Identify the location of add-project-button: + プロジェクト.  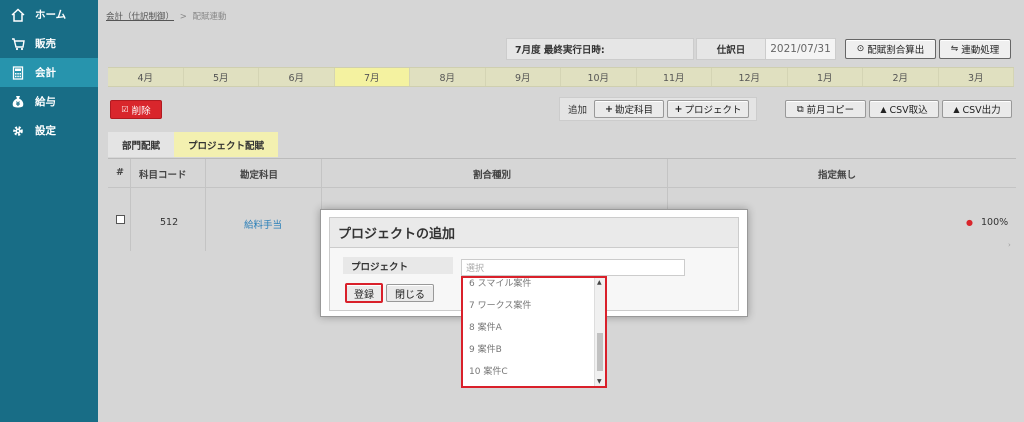
(708, 109).